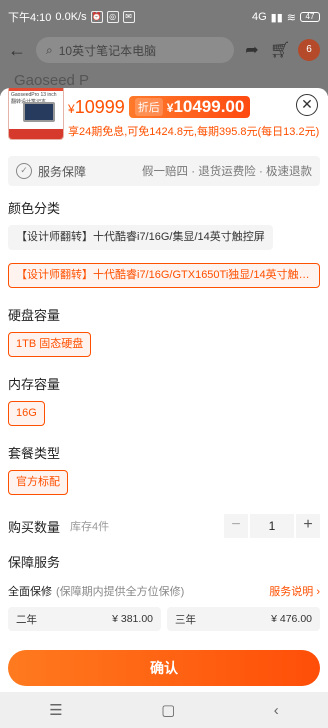 The height and width of the screenshot is (728, 328). What do you see at coordinates (49, 49) in the screenshot?
I see `search-icon: ⌕` at bounding box center [49, 49].